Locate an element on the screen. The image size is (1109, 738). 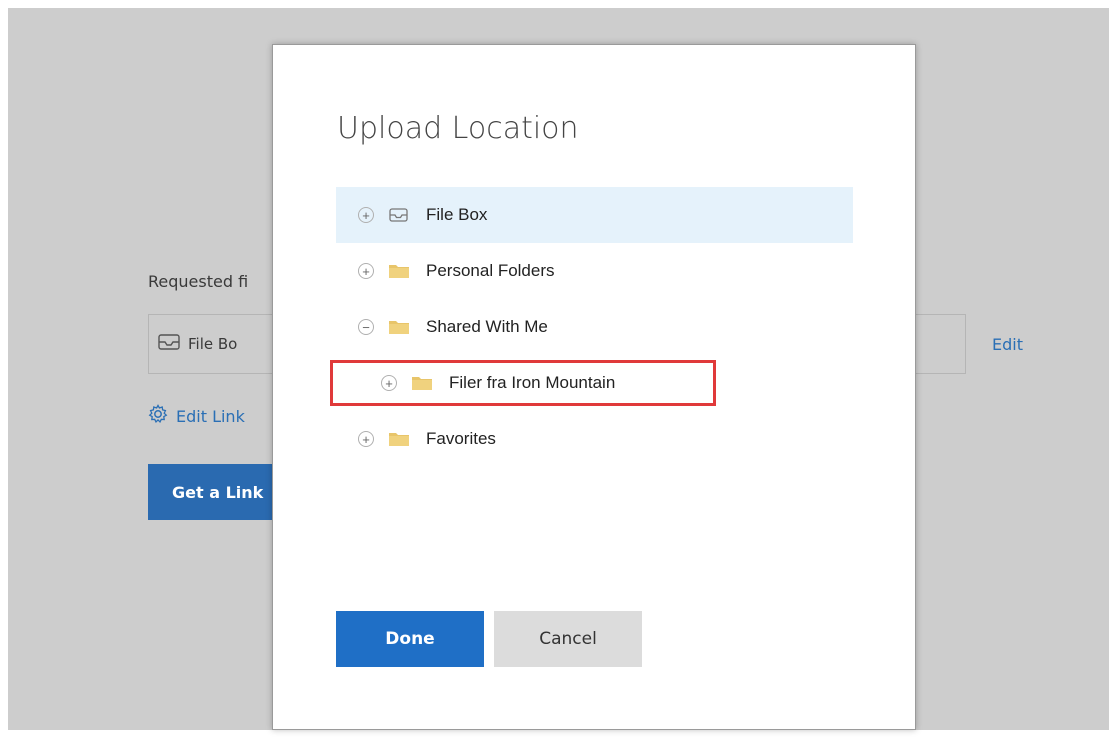
tree-item-shared-with-me: − Shared With Me is located at coordinates (594, 327).